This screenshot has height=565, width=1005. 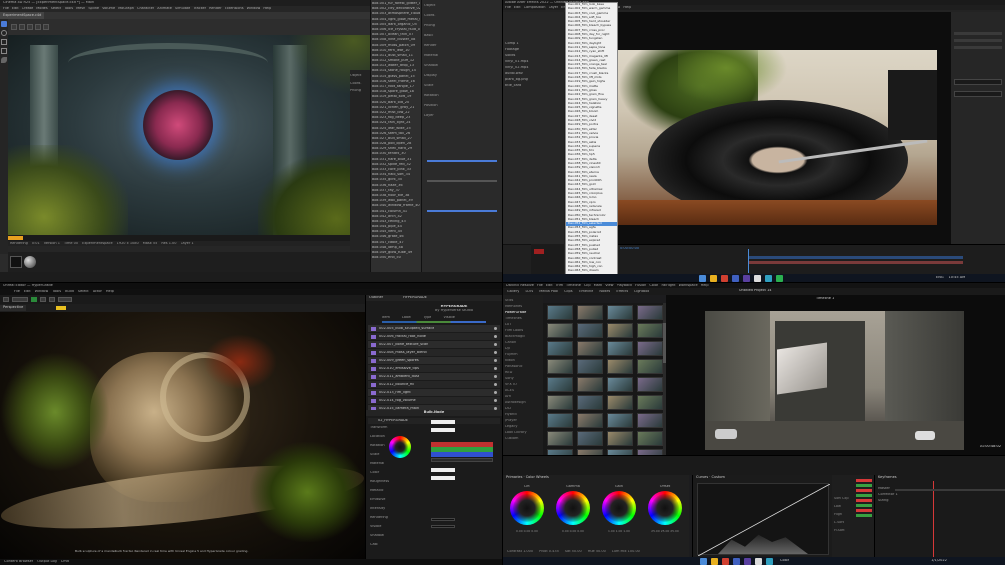 I want to click on camera-icon, so click(x=22, y=27).